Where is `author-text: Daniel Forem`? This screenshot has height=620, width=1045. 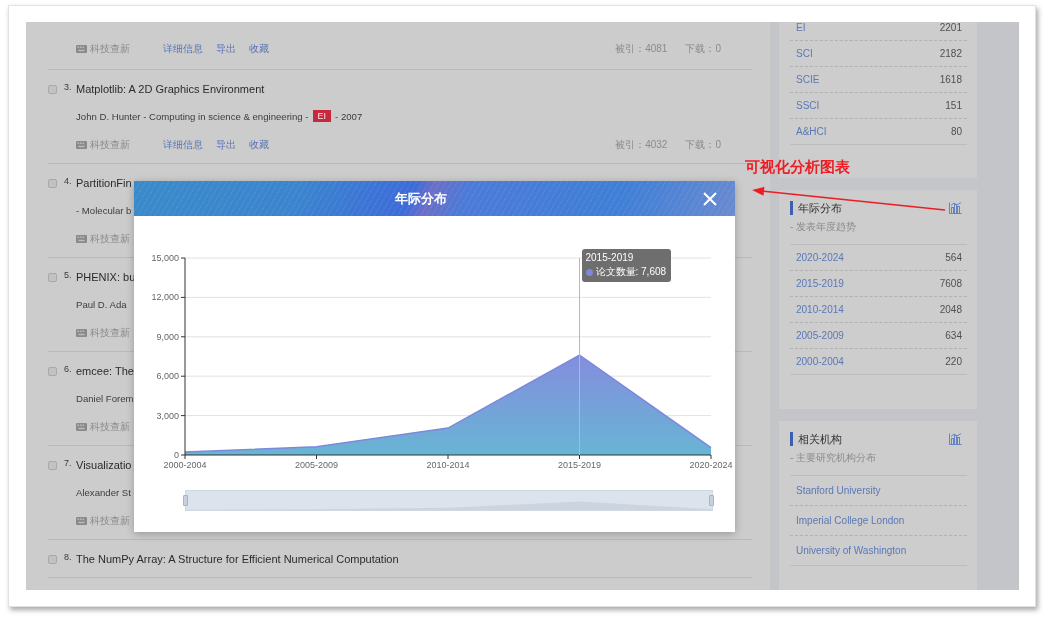 author-text: Daniel Forem is located at coordinates (105, 398).